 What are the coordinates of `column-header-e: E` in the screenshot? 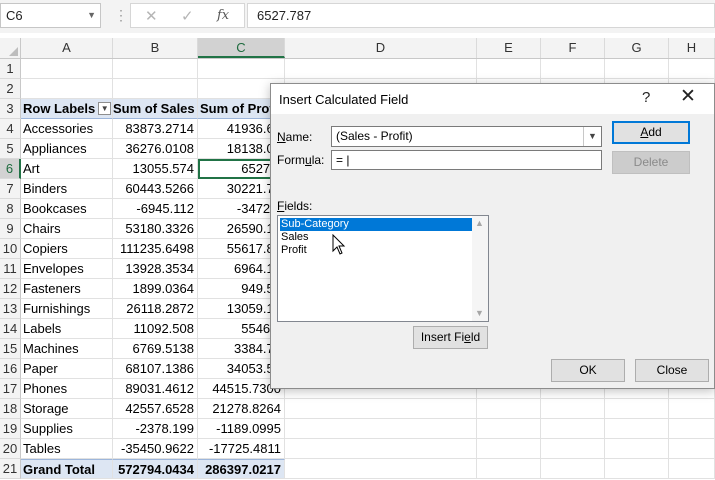 It's located at (509, 48).